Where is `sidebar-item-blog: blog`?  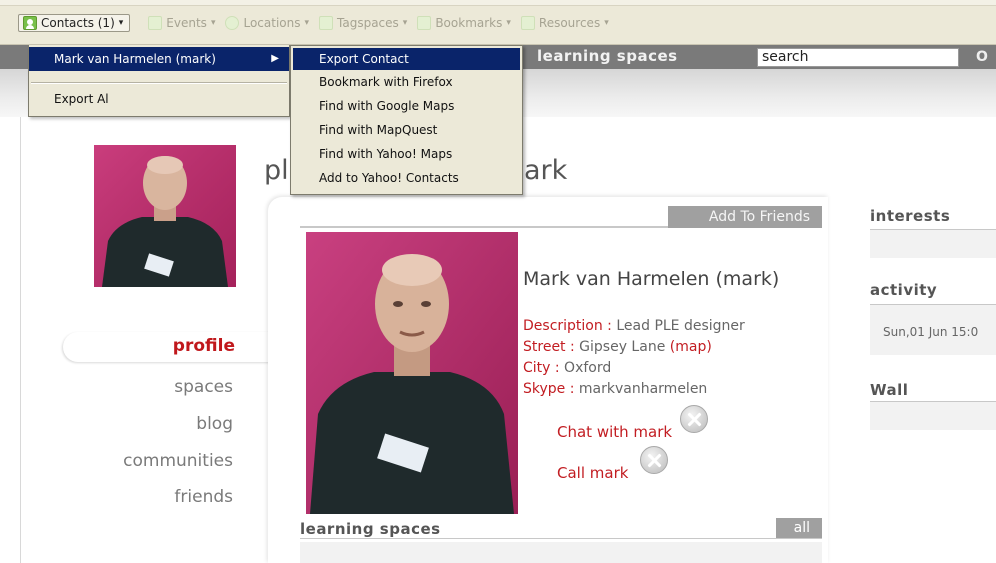
sidebar-item-blog: blog is located at coordinates (214, 424).